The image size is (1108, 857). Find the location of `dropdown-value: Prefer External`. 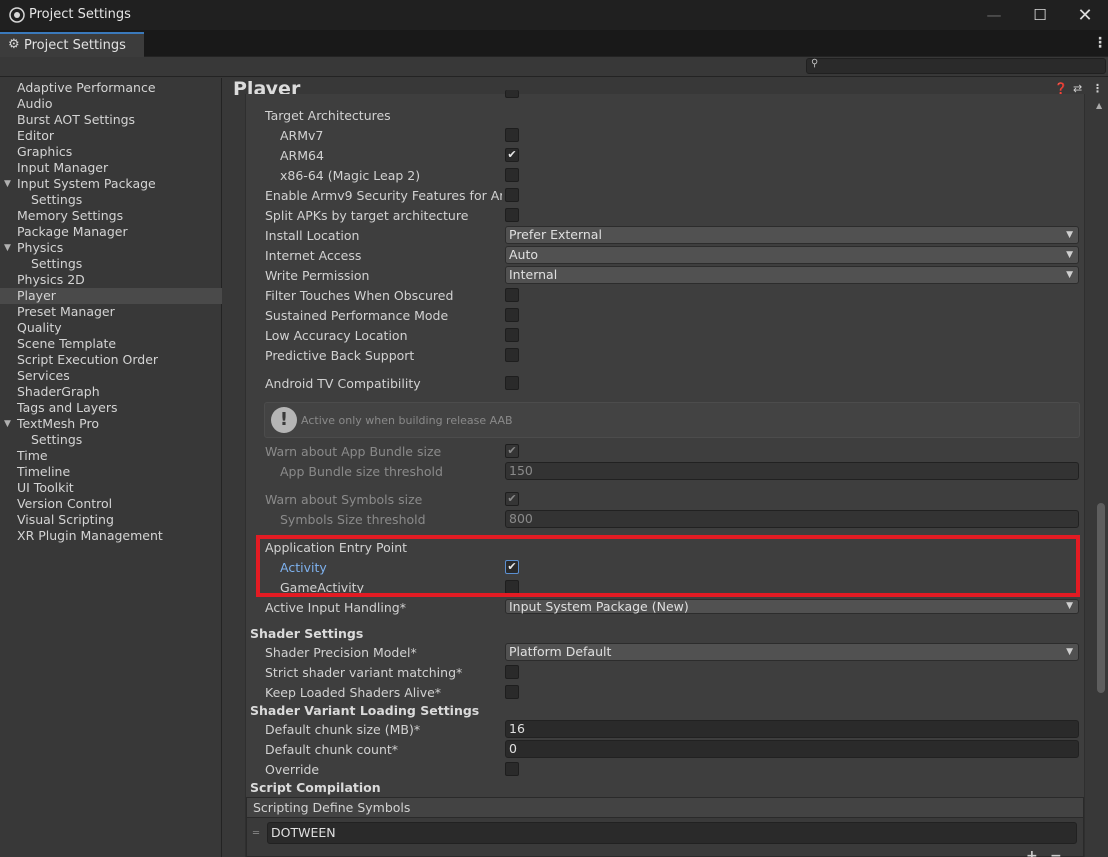

dropdown-value: Prefer External is located at coordinates (555, 234).